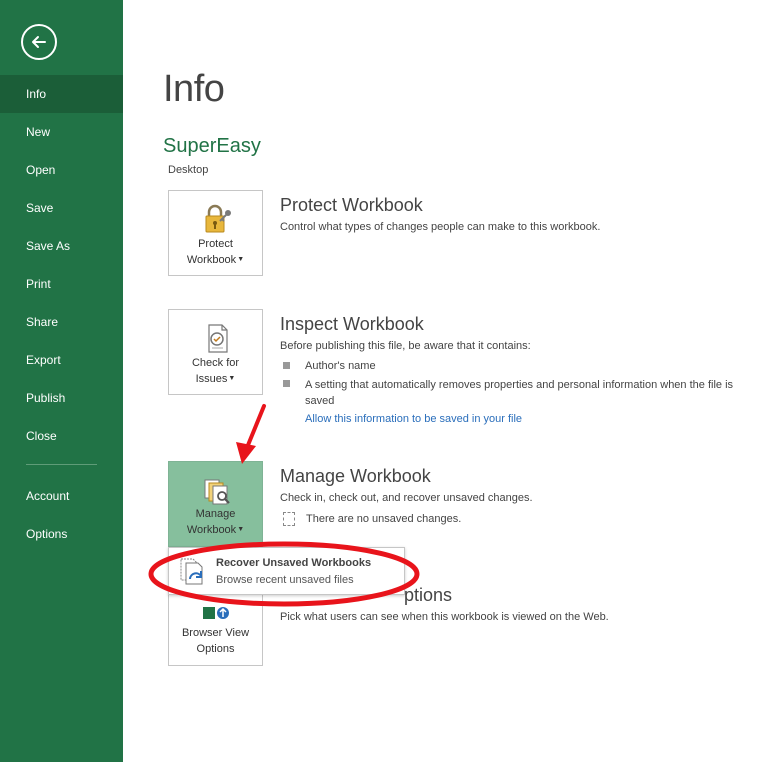  Describe the element at coordinates (61, 246) in the screenshot. I see `sidebar-item-save-as: Save As` at that location.